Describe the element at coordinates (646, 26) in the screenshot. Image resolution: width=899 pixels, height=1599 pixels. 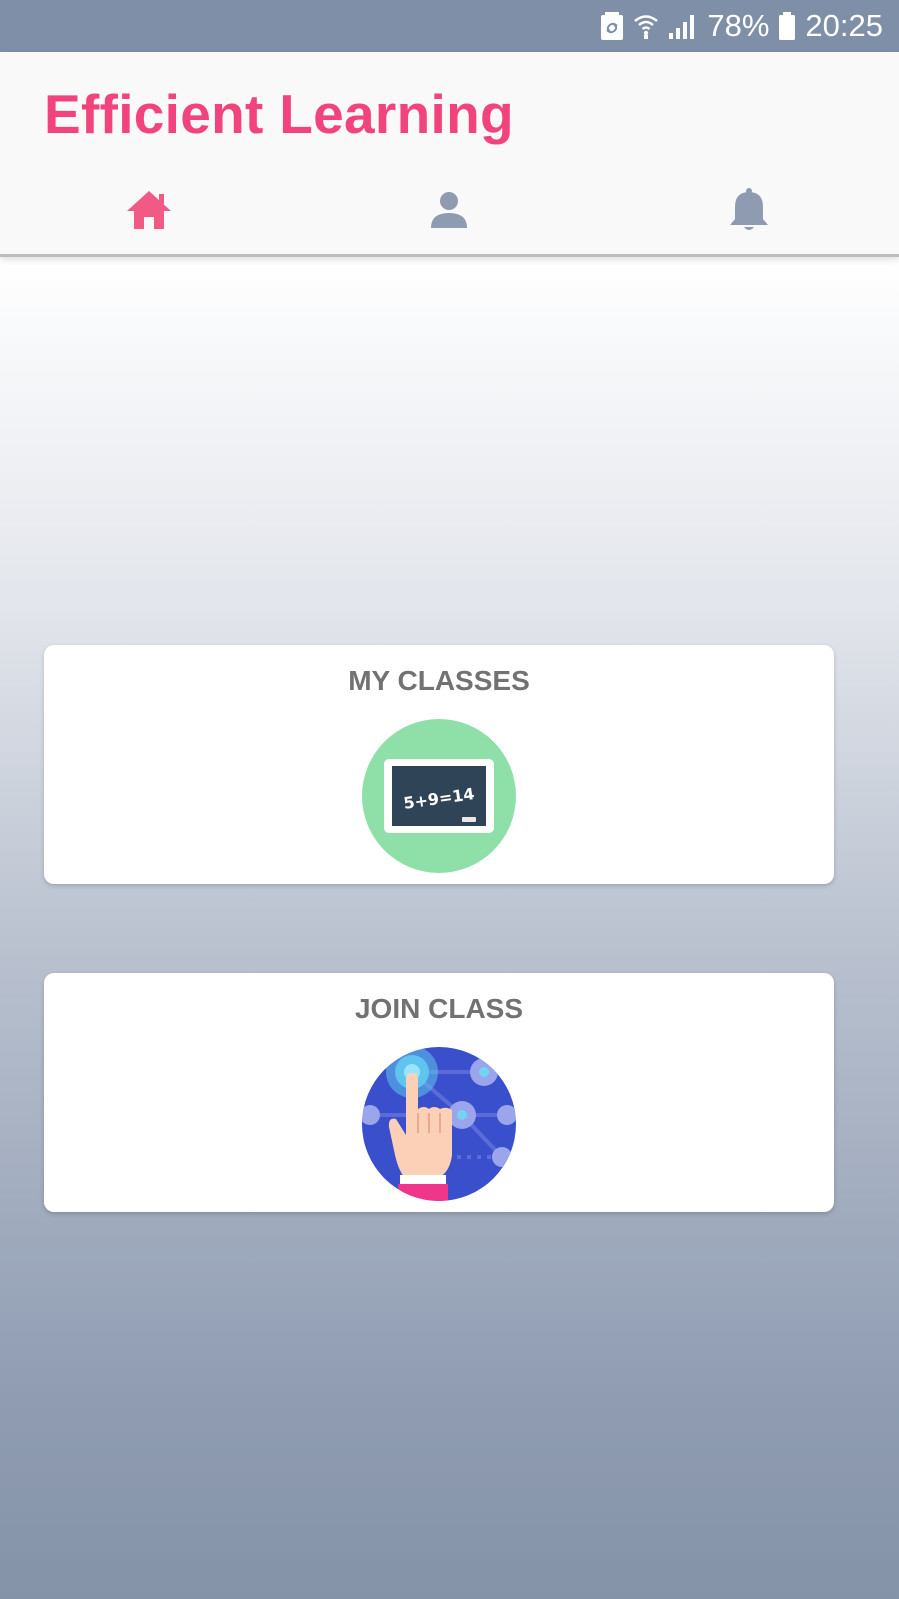
I see `wifi-icon` at that location.